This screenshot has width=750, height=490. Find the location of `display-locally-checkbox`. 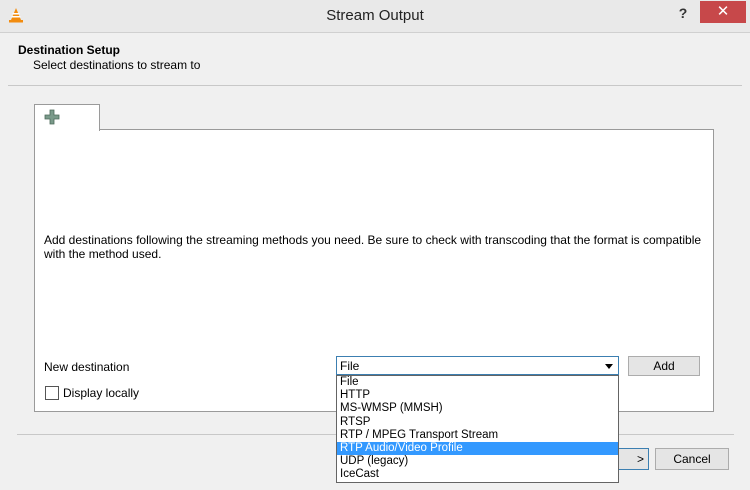

display-locally-checkbox is located at coordinates (52, 393).